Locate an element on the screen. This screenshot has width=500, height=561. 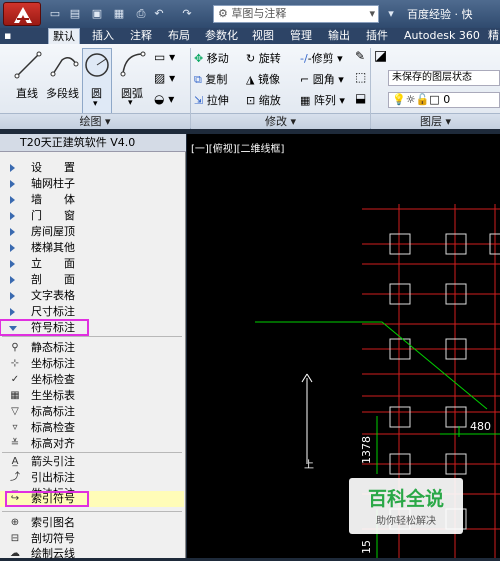
submenu-index-name: ⊕ 索引图名 is located at coordinates (93, 522).